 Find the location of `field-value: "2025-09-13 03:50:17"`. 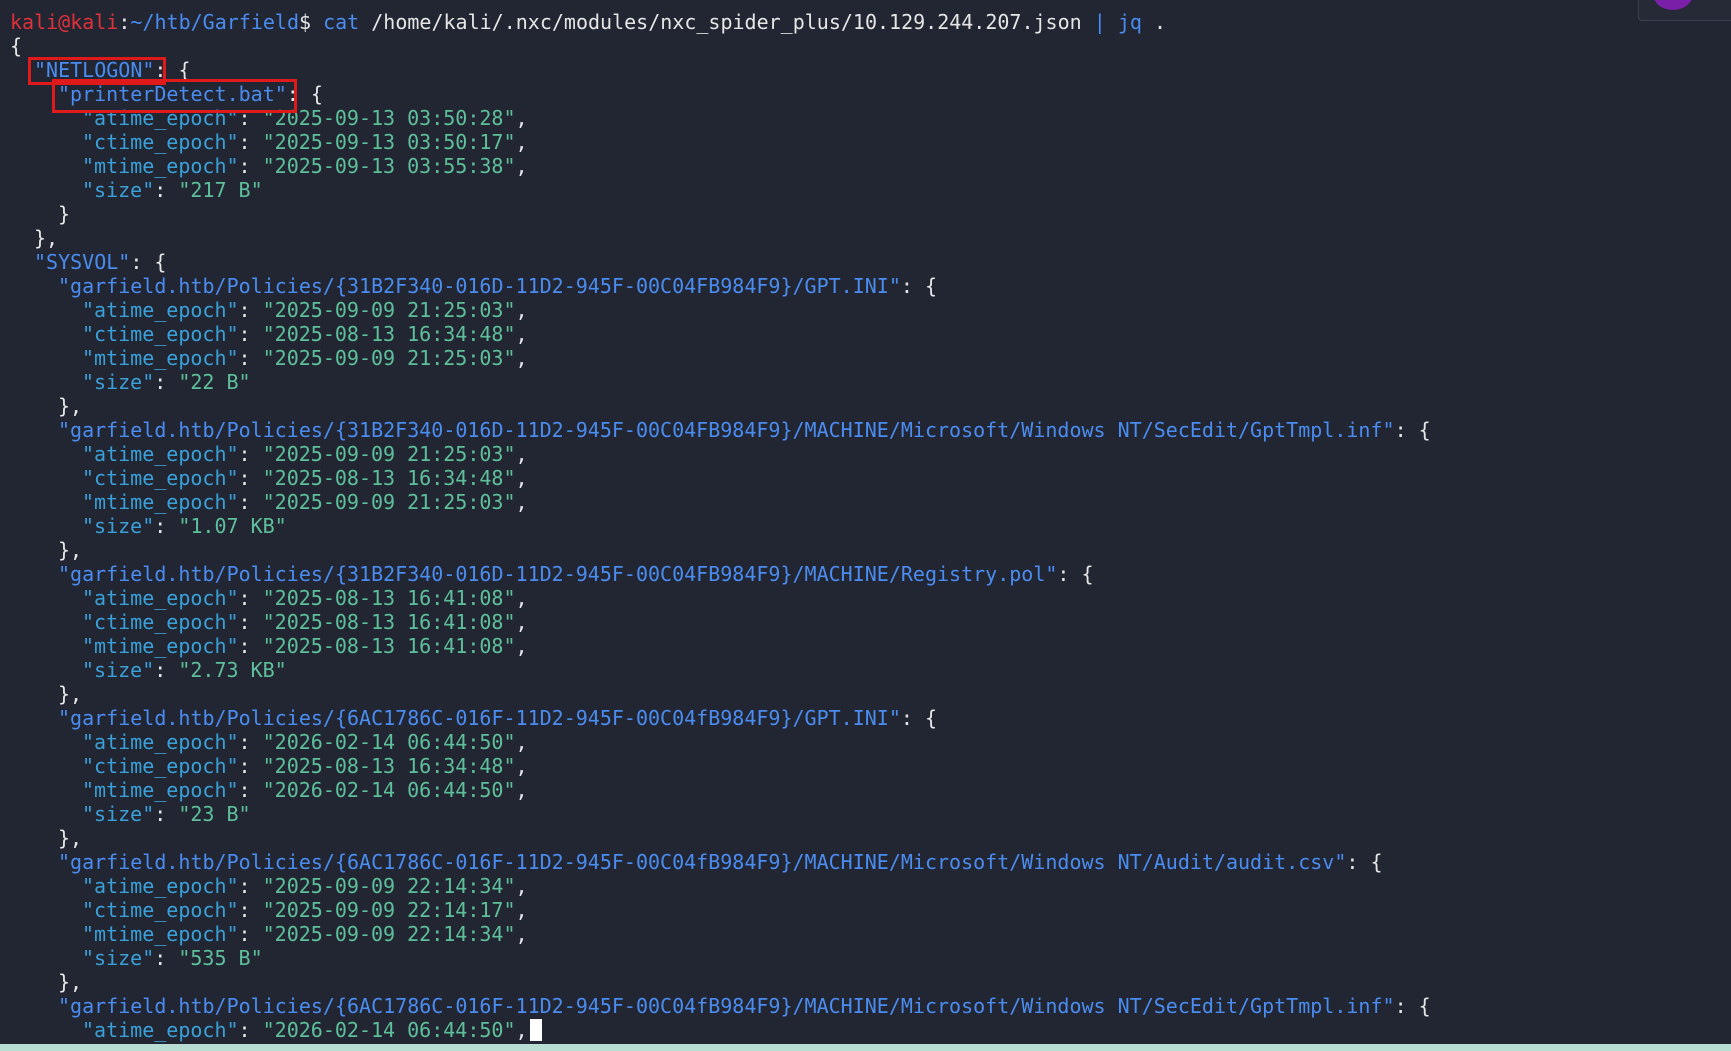

field-value: "2025-09-13 03:50:17" is located at coordinates (389, 142).